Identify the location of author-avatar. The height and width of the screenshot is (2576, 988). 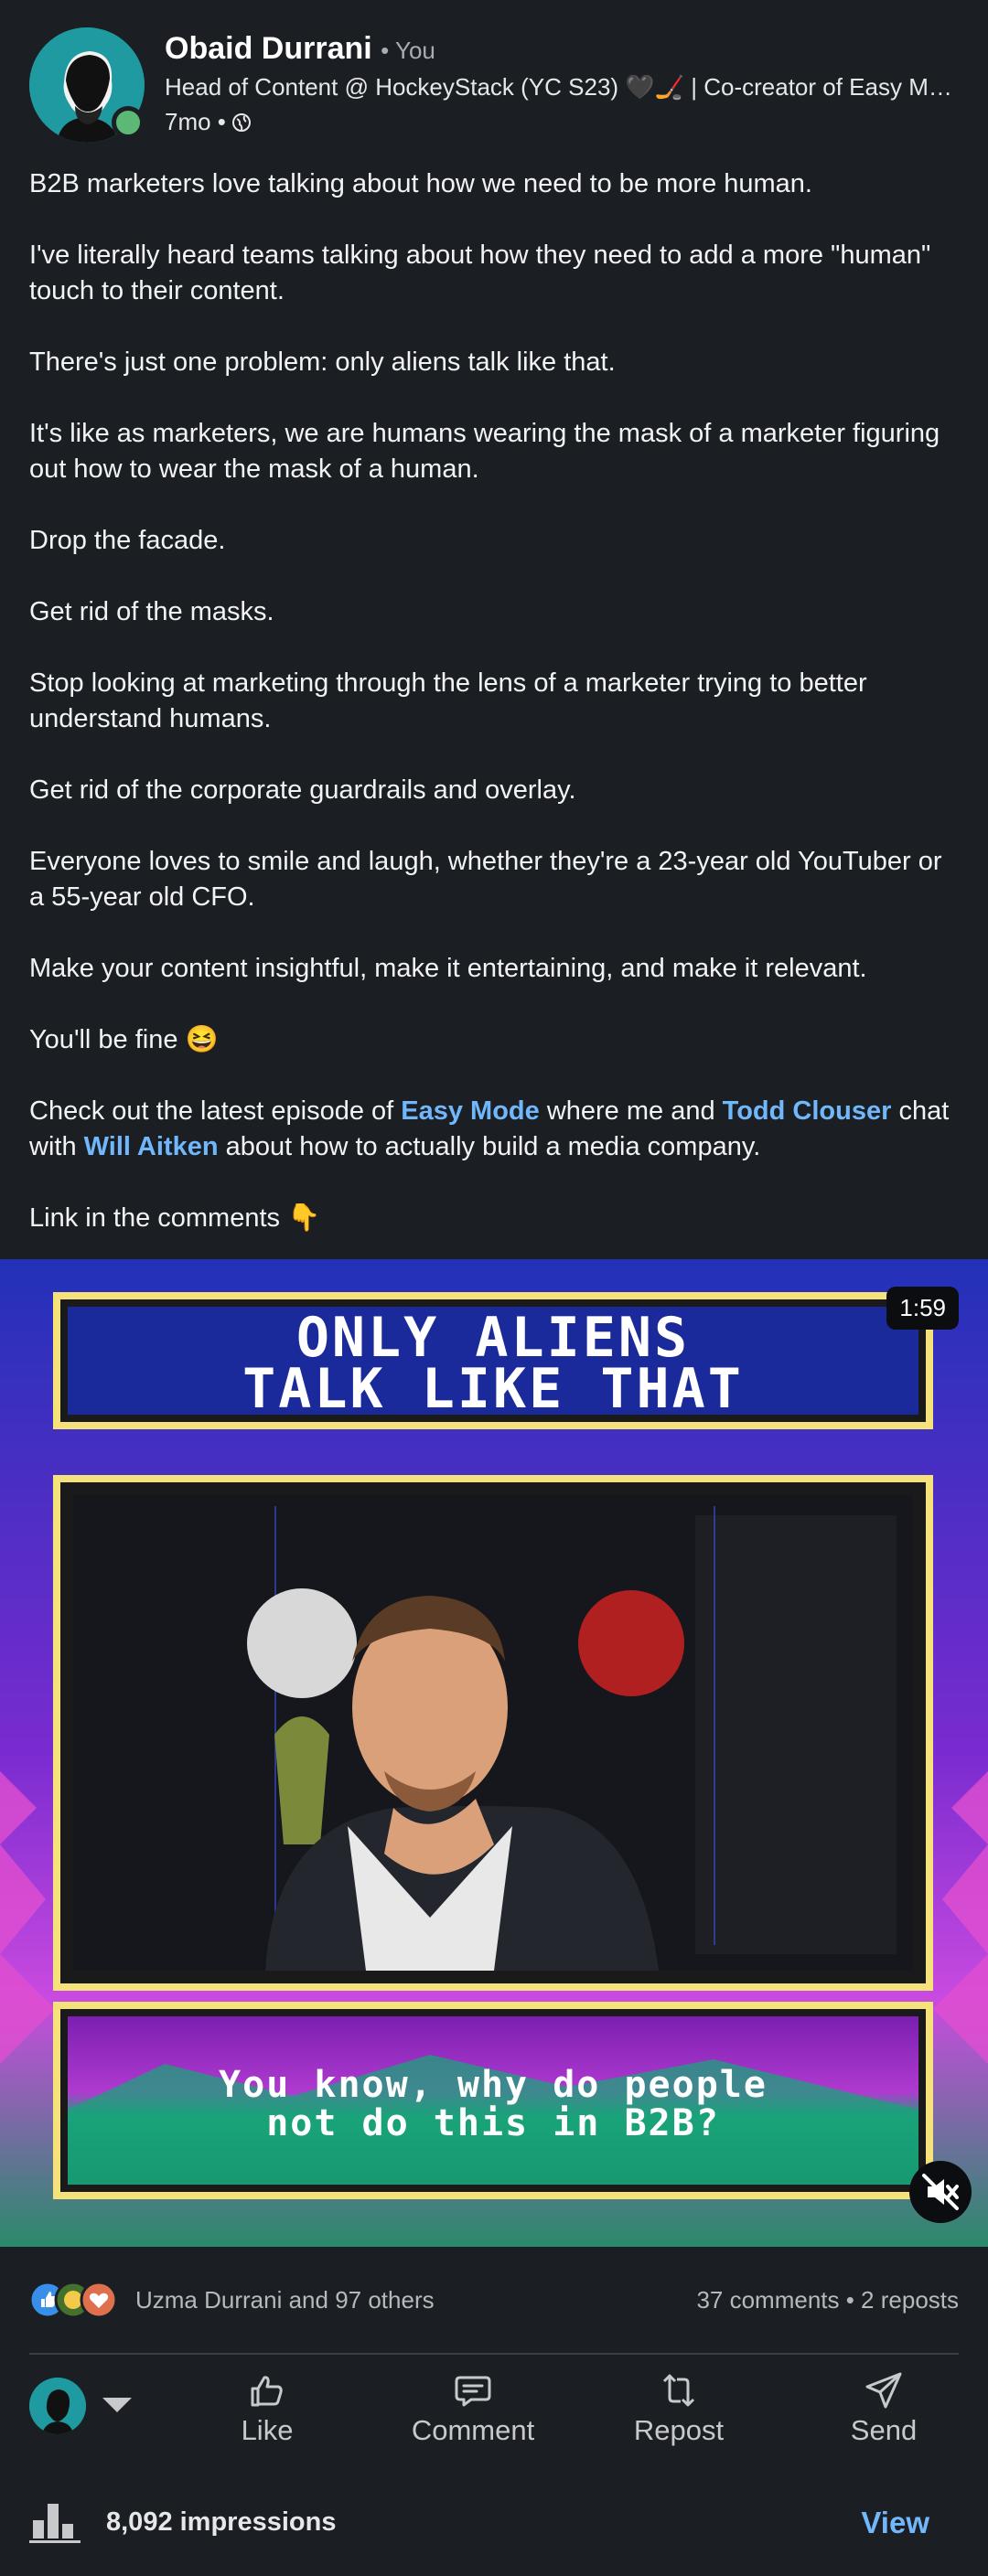
(87, 85).